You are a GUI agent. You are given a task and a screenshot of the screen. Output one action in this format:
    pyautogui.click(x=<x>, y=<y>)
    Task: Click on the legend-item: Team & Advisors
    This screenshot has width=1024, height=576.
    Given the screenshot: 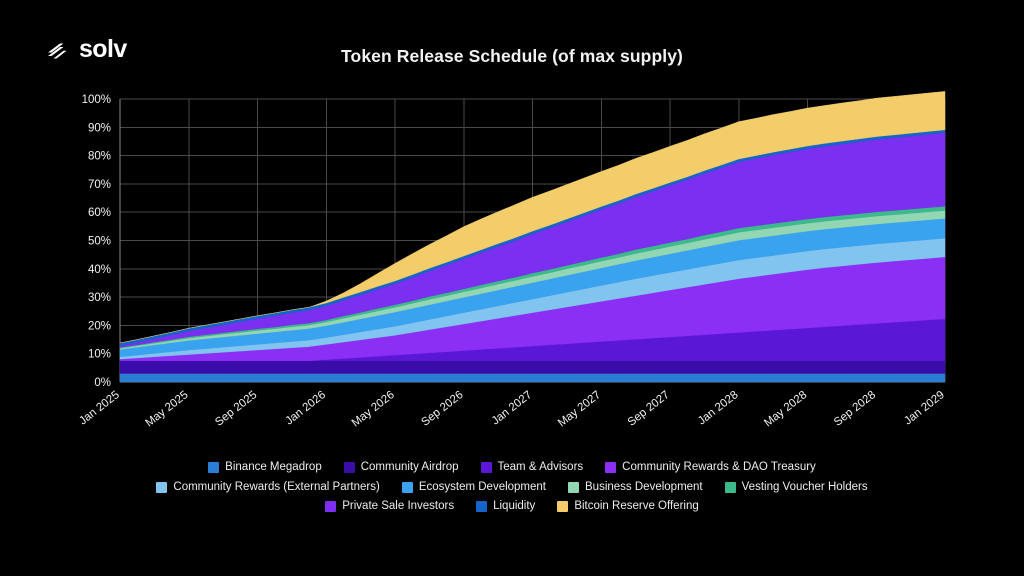 What is the action you would take?
    pyautogui.click(x=532, y=467)
    